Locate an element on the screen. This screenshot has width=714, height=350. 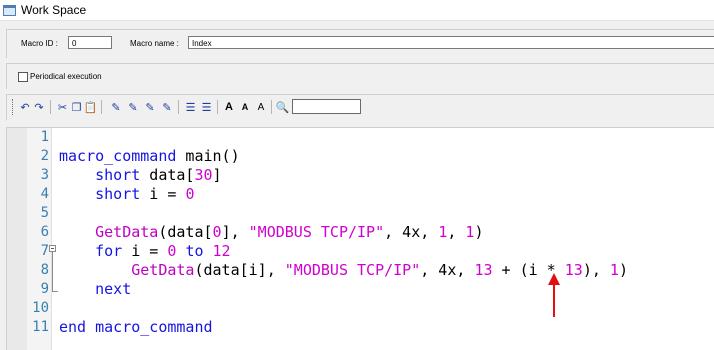
code-token-pl: data[ is located at coordinates (167, 175).